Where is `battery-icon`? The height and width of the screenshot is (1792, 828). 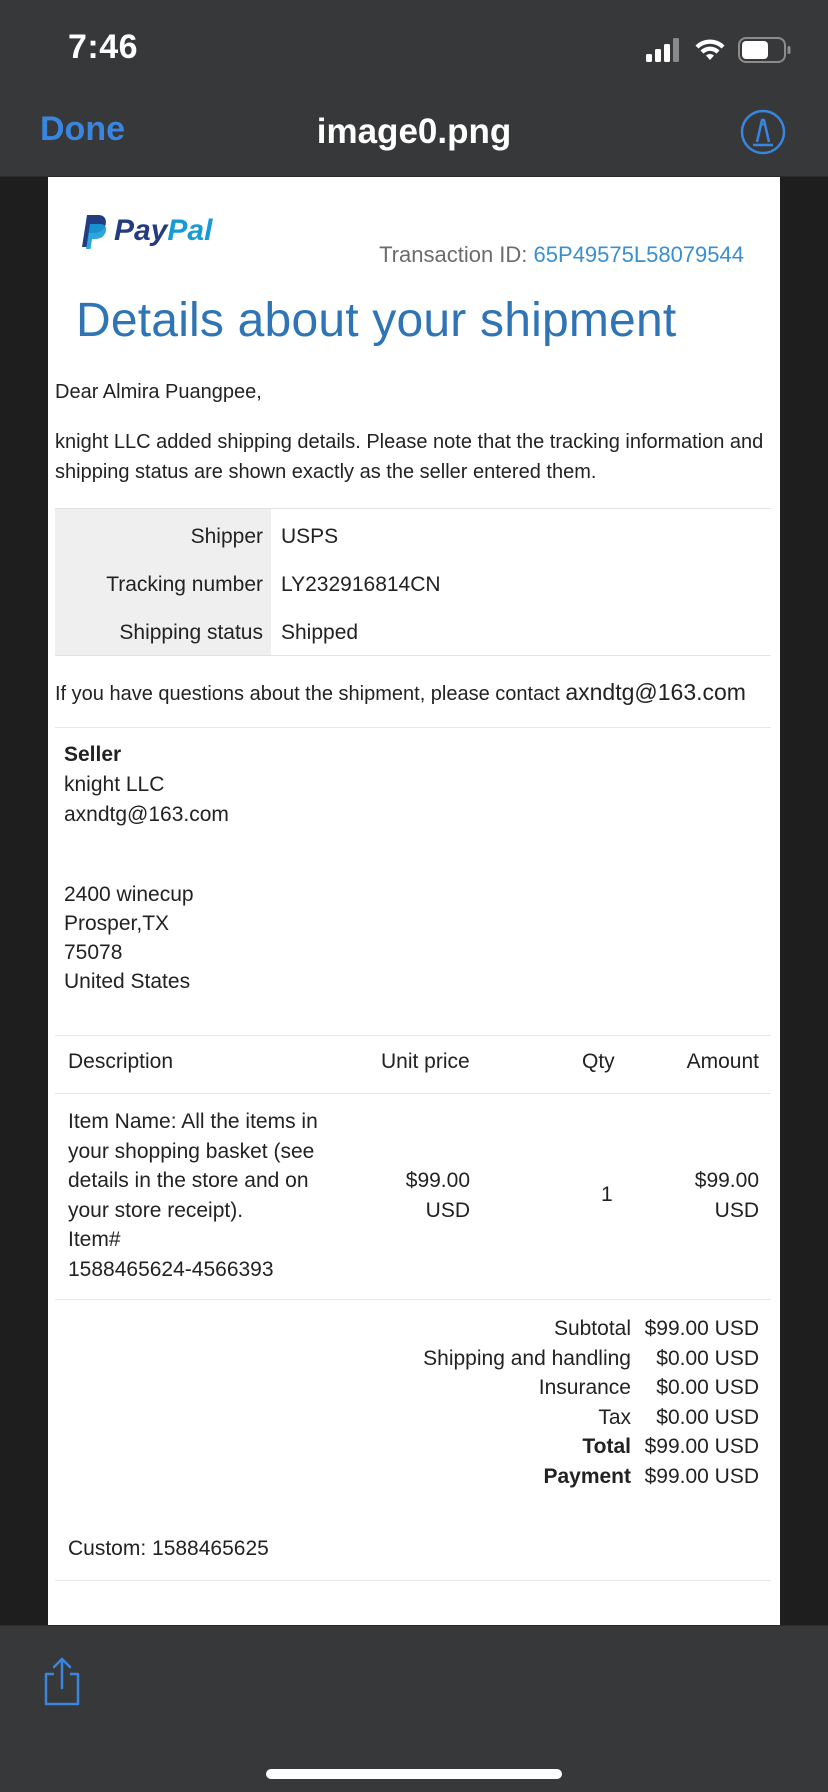 battery-icon is located at coordinates (764, 50).